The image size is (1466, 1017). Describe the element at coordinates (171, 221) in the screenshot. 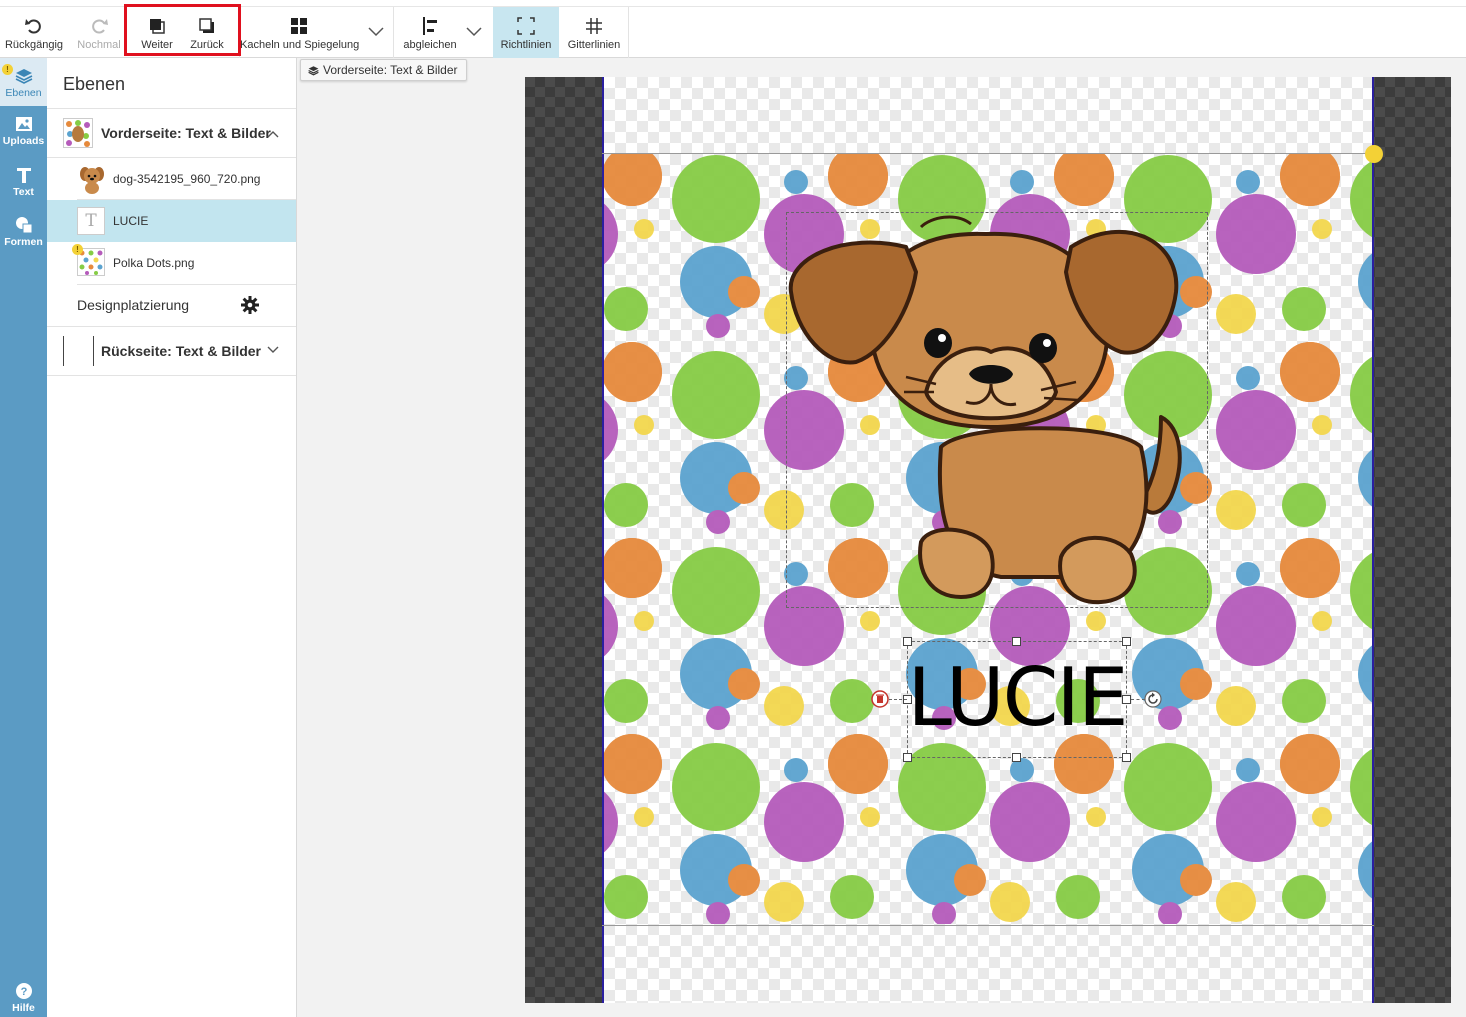

I see `layer-item-lucie: T LUCIE` at that location.